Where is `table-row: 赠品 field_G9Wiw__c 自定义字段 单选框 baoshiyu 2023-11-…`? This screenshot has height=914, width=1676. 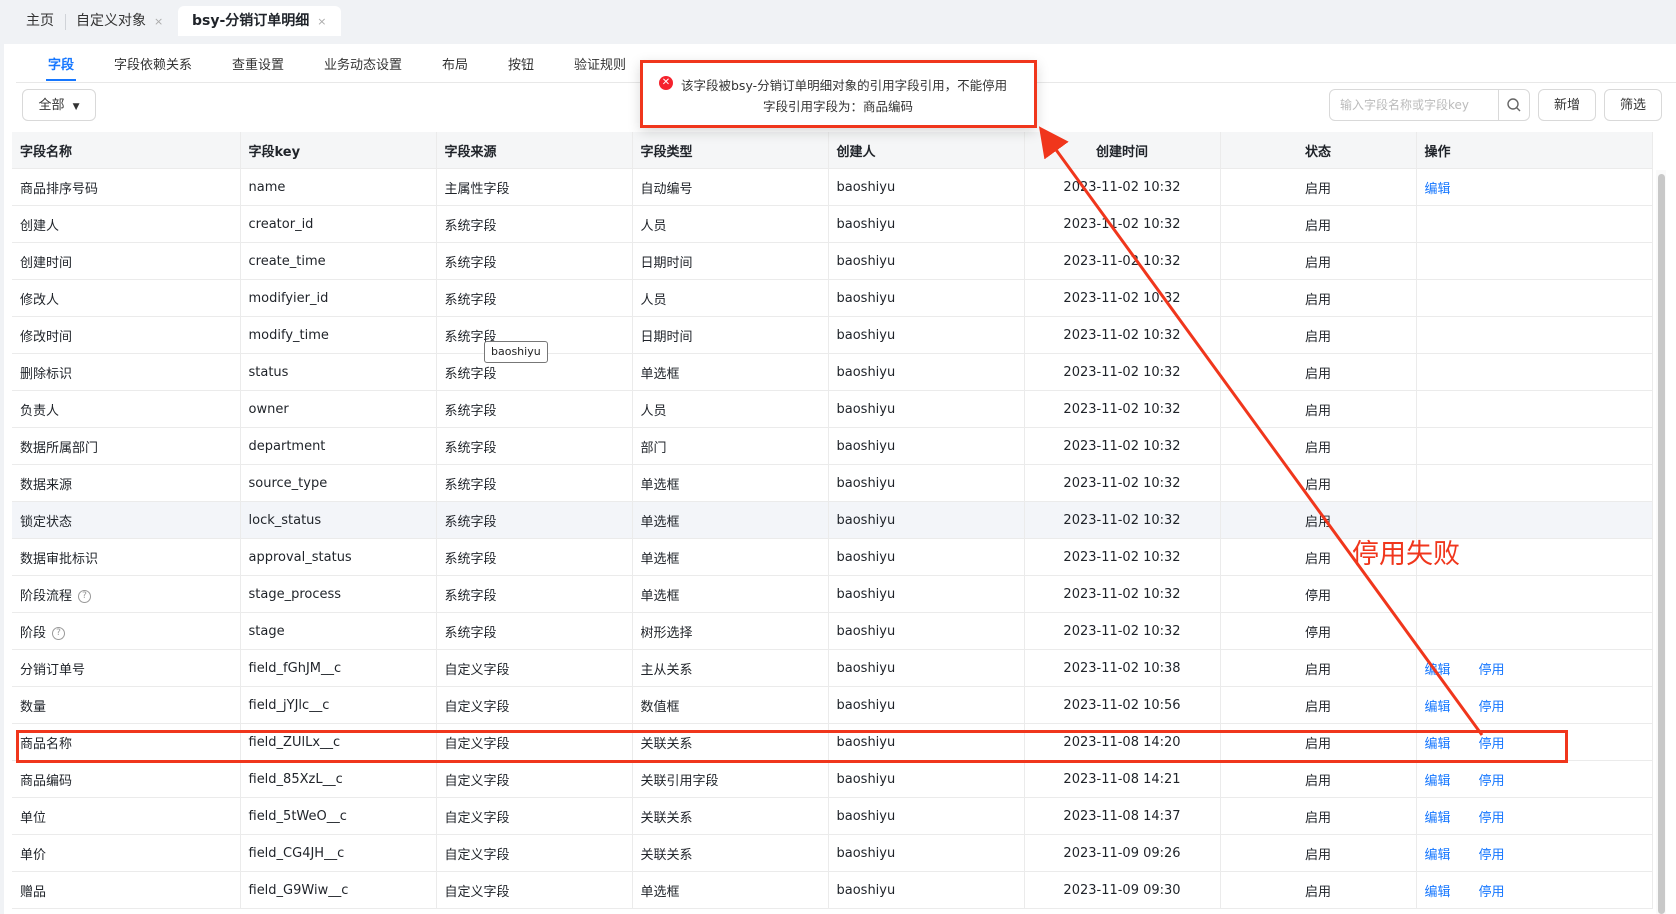 table-row: 赠品 field_G9Wiw__c 自定义字段 单选框 baoshiyu 2023-11-… is located at coordinates (832, 890).